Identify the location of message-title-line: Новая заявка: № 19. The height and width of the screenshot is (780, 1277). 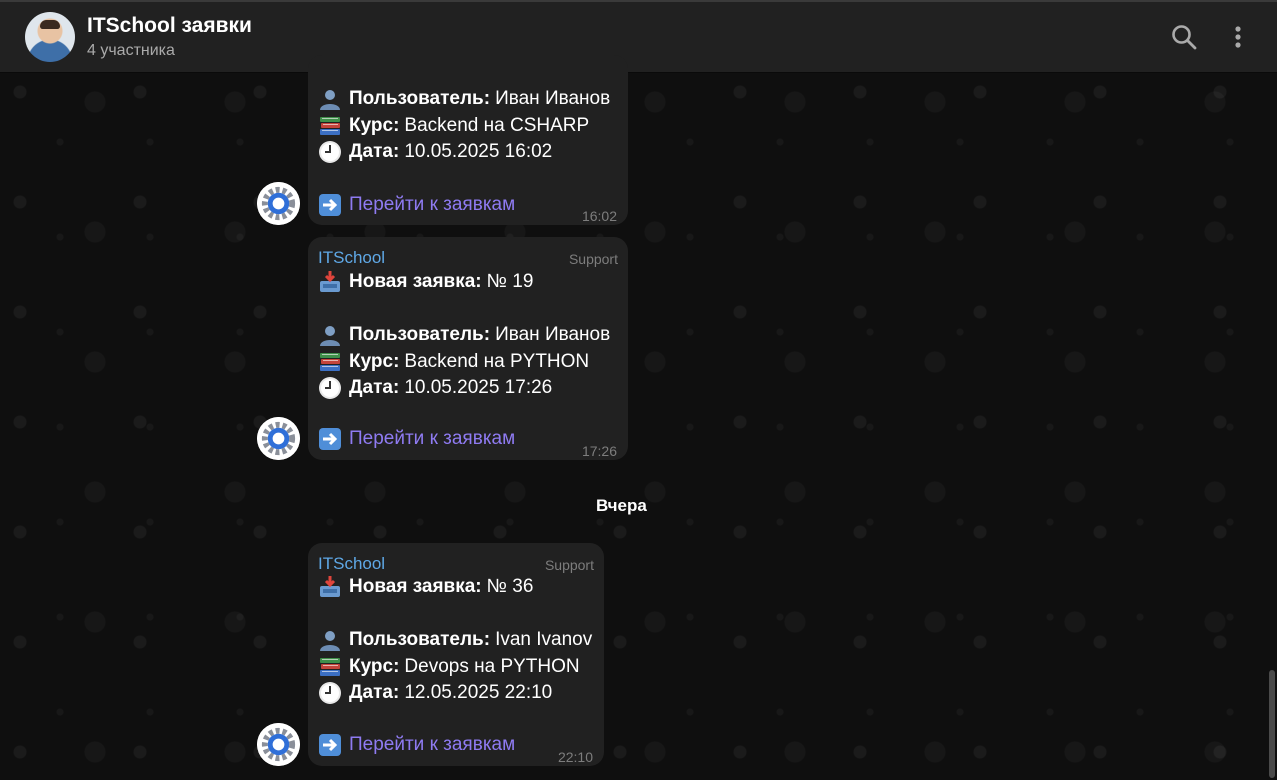
(464, 282).